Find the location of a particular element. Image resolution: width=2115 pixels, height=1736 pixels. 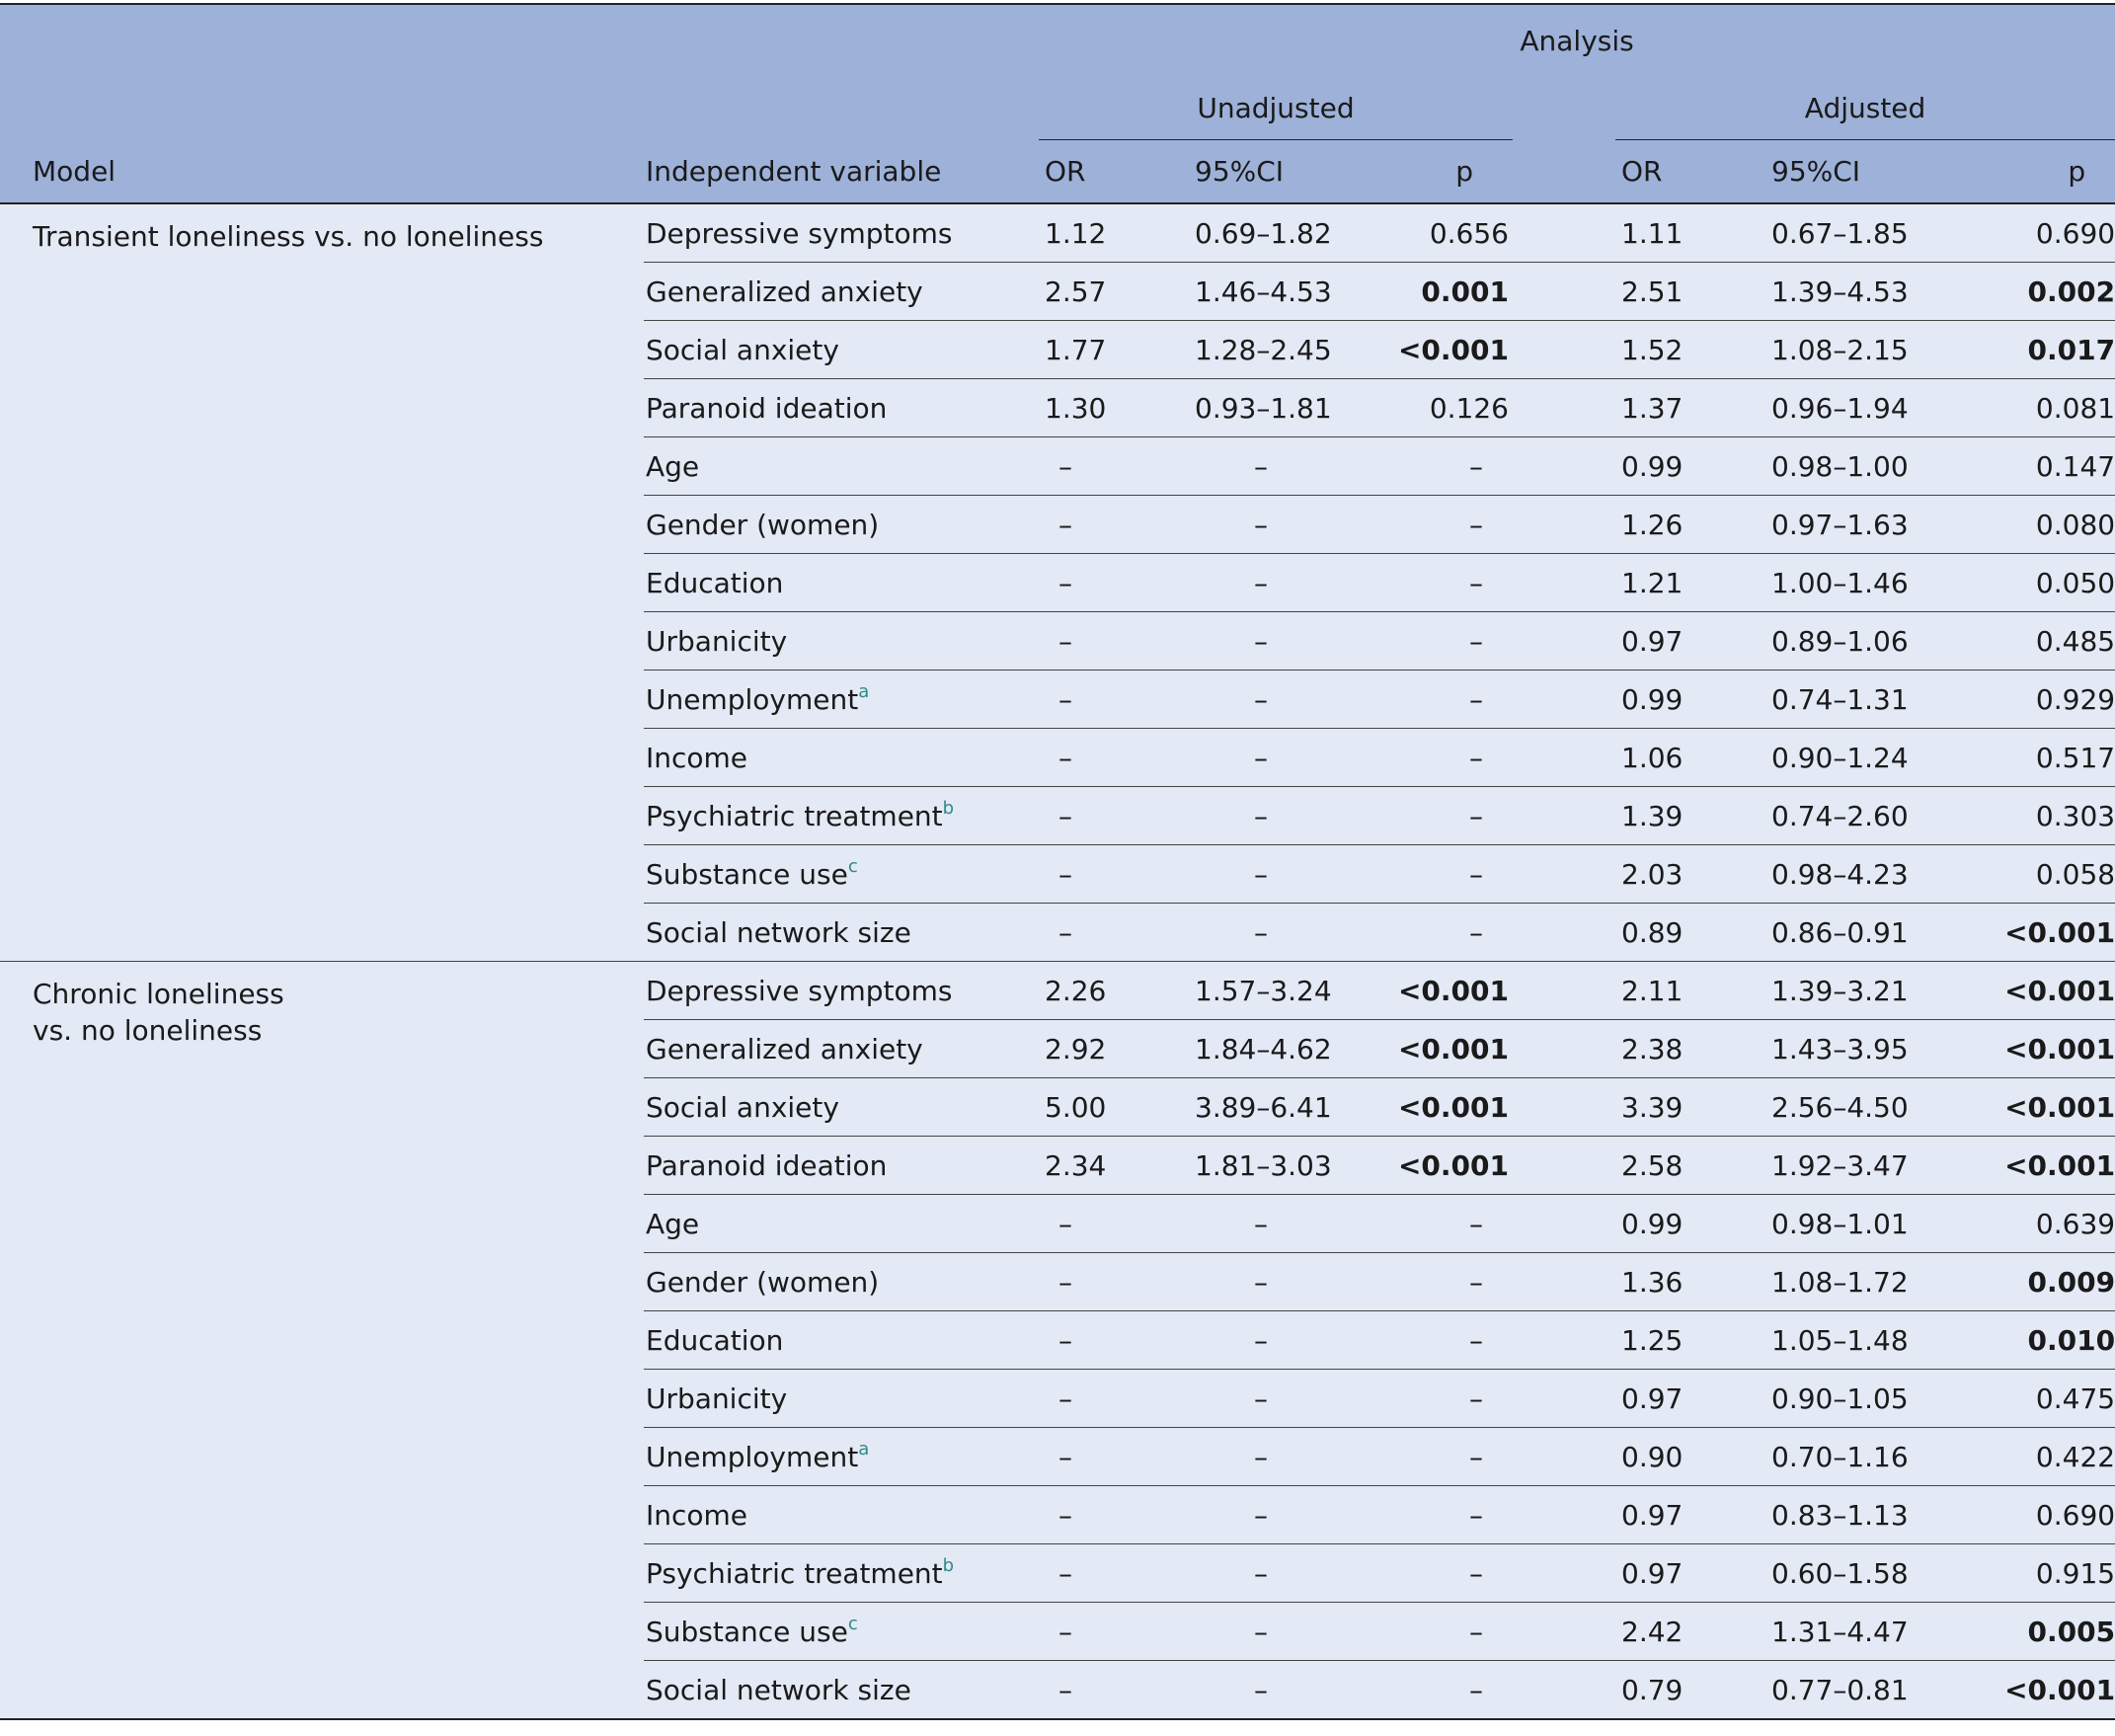

adjusted-or-cell: 0.89 is located at coordinates (1693, 933).